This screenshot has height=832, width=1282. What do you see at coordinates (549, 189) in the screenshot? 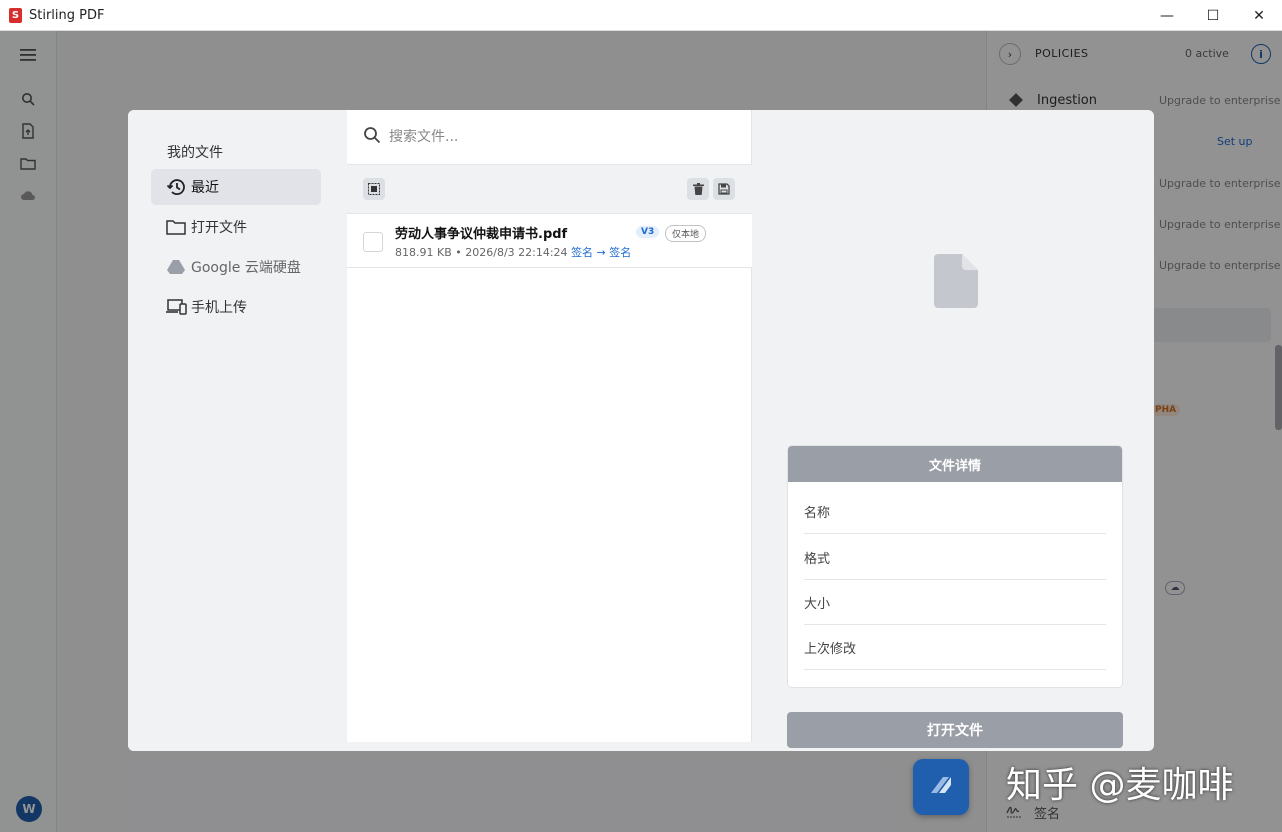
I see `file-toolbar` at bounding box center [549, 189].